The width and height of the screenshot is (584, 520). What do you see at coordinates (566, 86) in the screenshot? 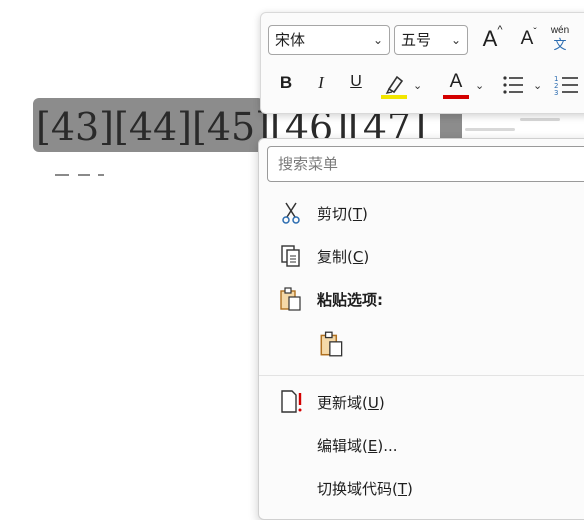
I see `numbered-list-icon: 1 2 3` at bounding box center [566, 86].